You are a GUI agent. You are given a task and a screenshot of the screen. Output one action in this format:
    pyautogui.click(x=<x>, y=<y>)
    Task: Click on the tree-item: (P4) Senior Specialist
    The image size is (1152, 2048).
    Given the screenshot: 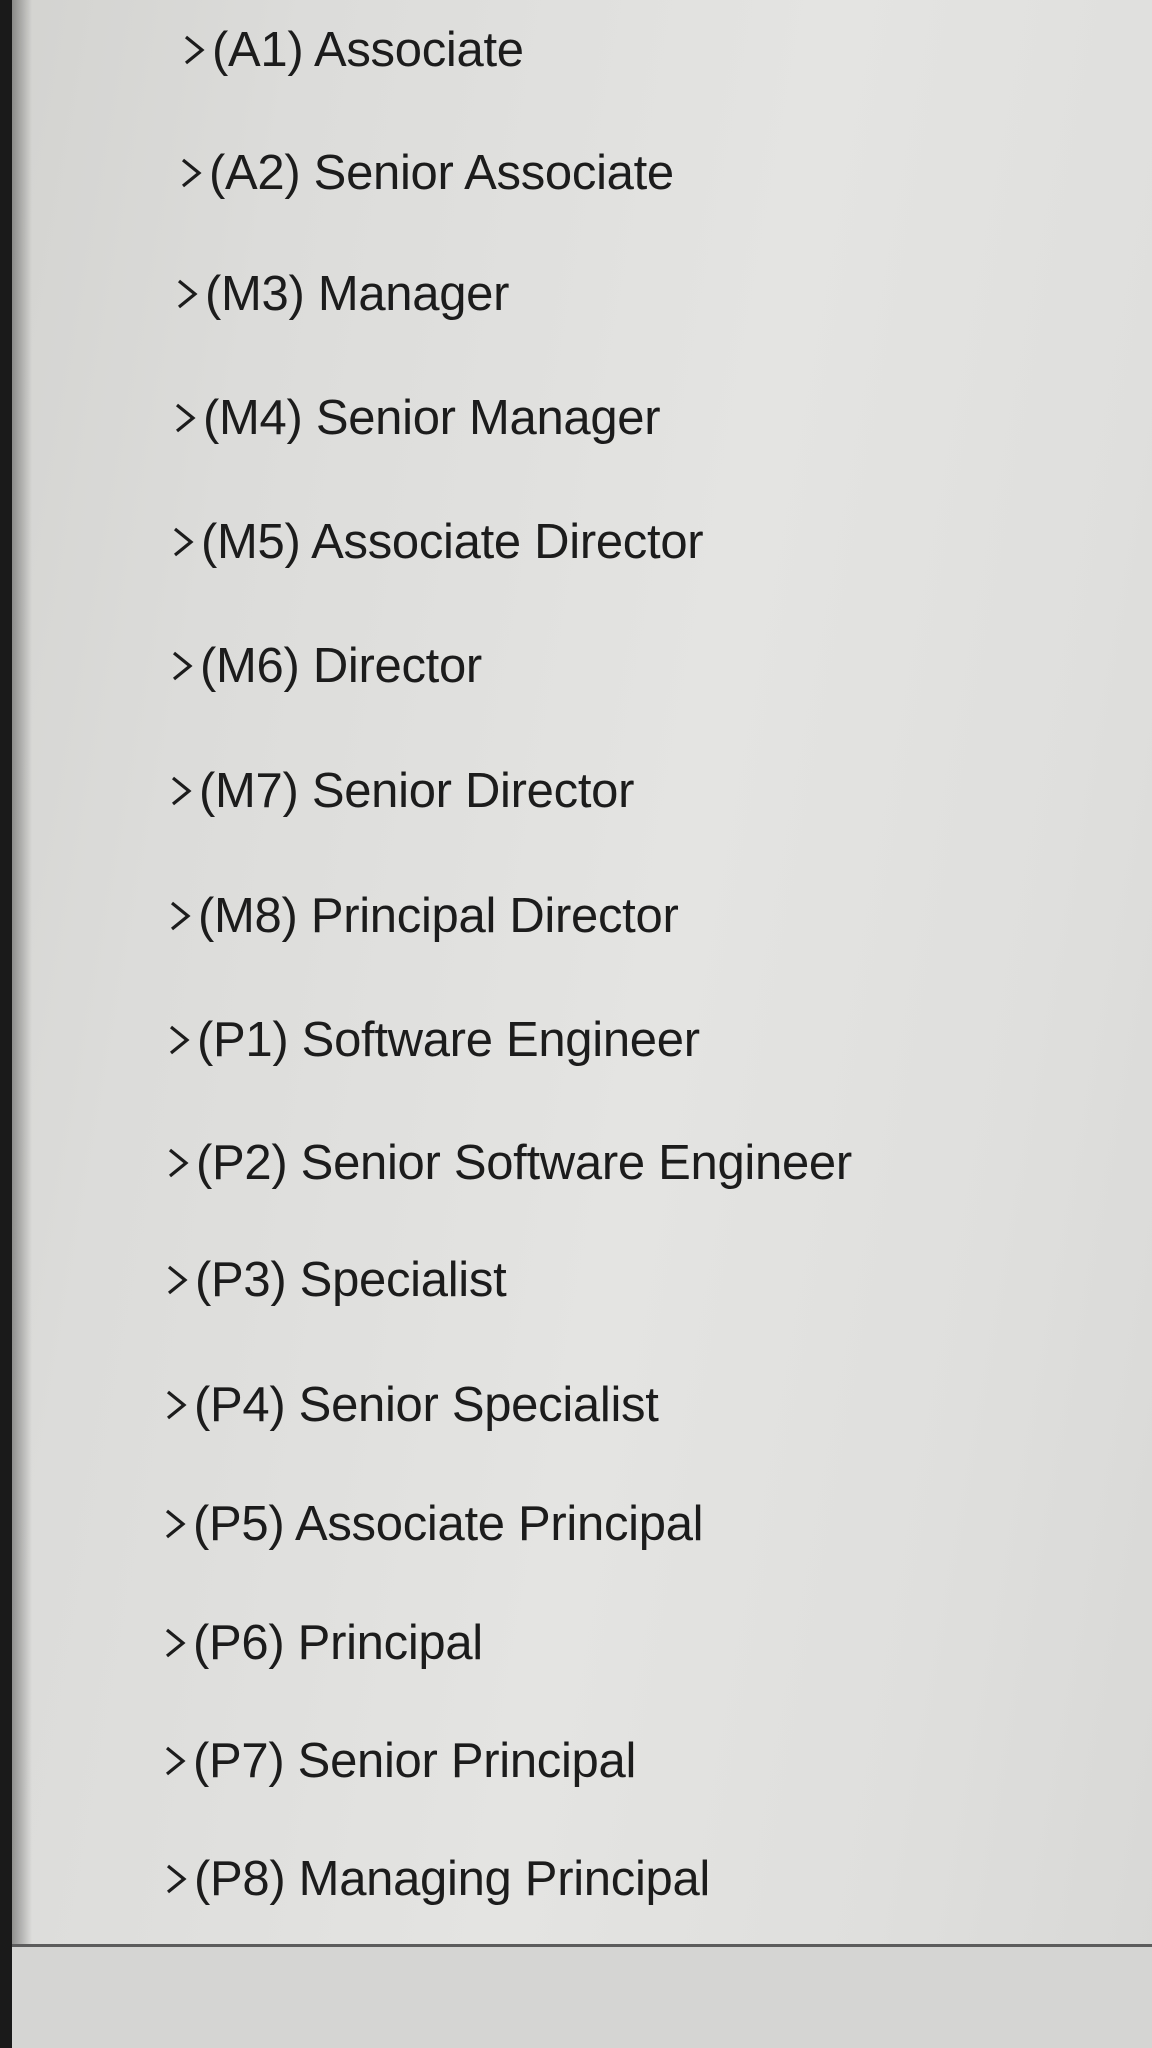 What is the action you would take?
    pyautogui.click(x=410, y=1405)
    